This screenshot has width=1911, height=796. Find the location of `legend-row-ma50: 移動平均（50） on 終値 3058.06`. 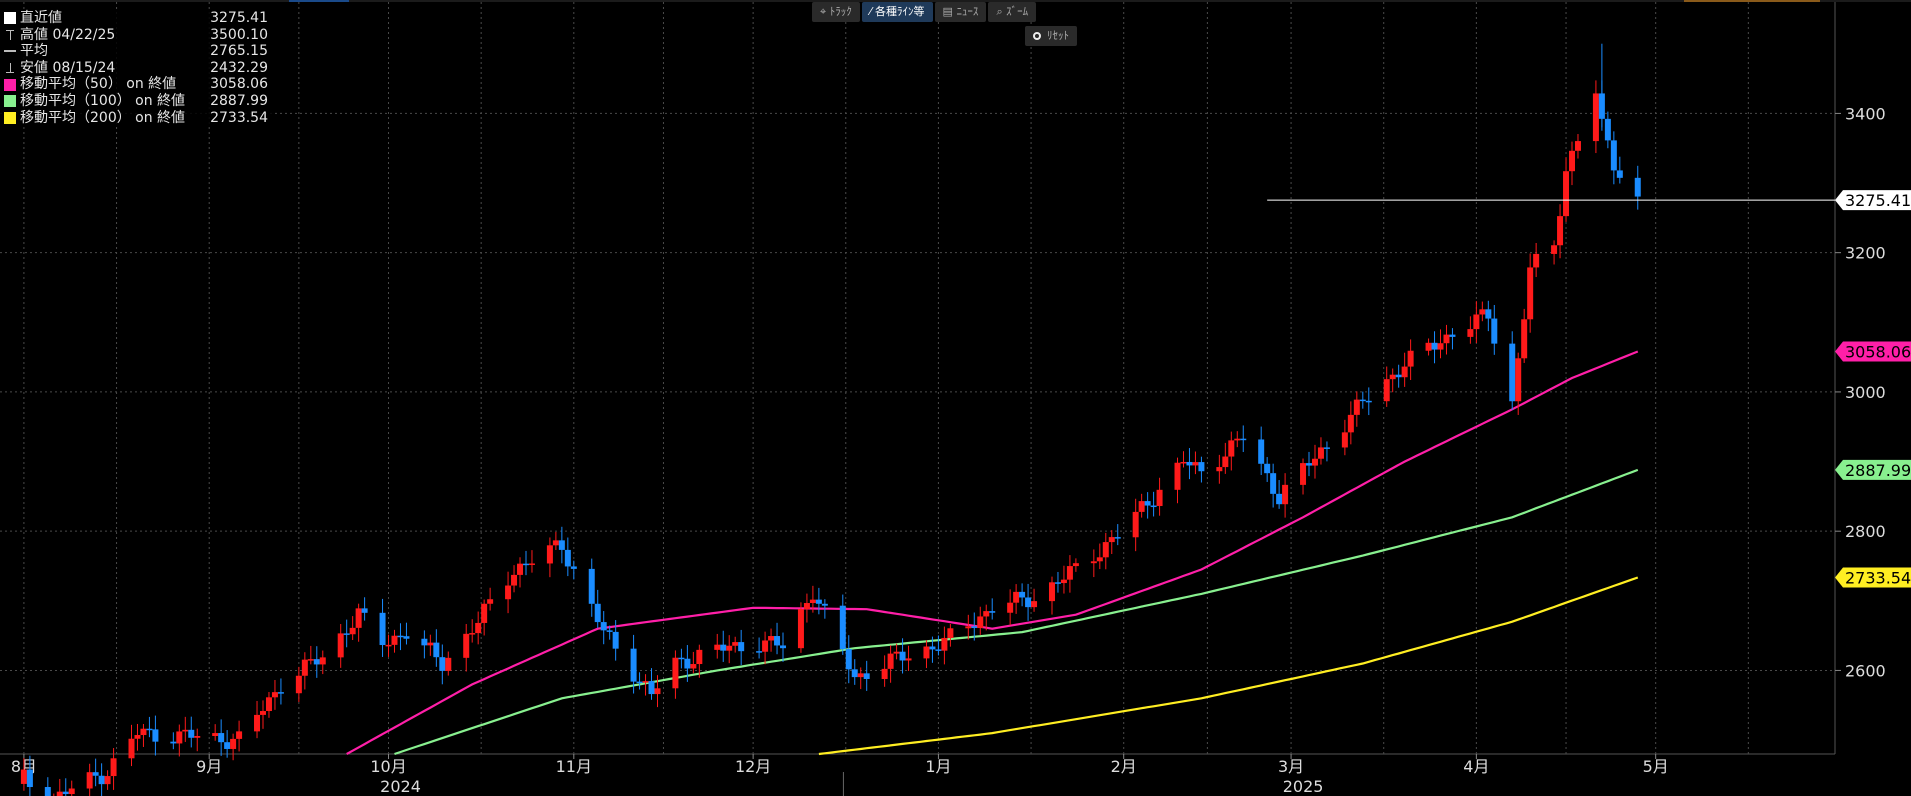

legend-row-ma50: 移動平均（50） on 終値 3058.06 is located at coordinates (136, 84).